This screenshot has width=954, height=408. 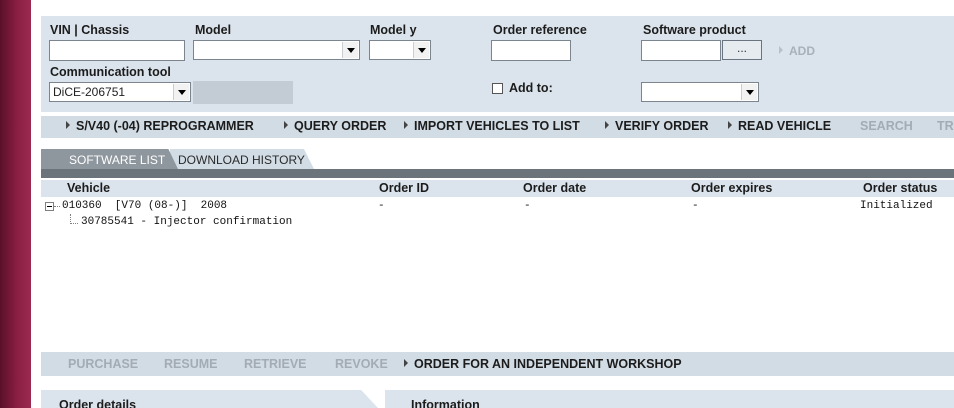 I want to click on order-reference-label: Order reference, so click(x=540, y=30).